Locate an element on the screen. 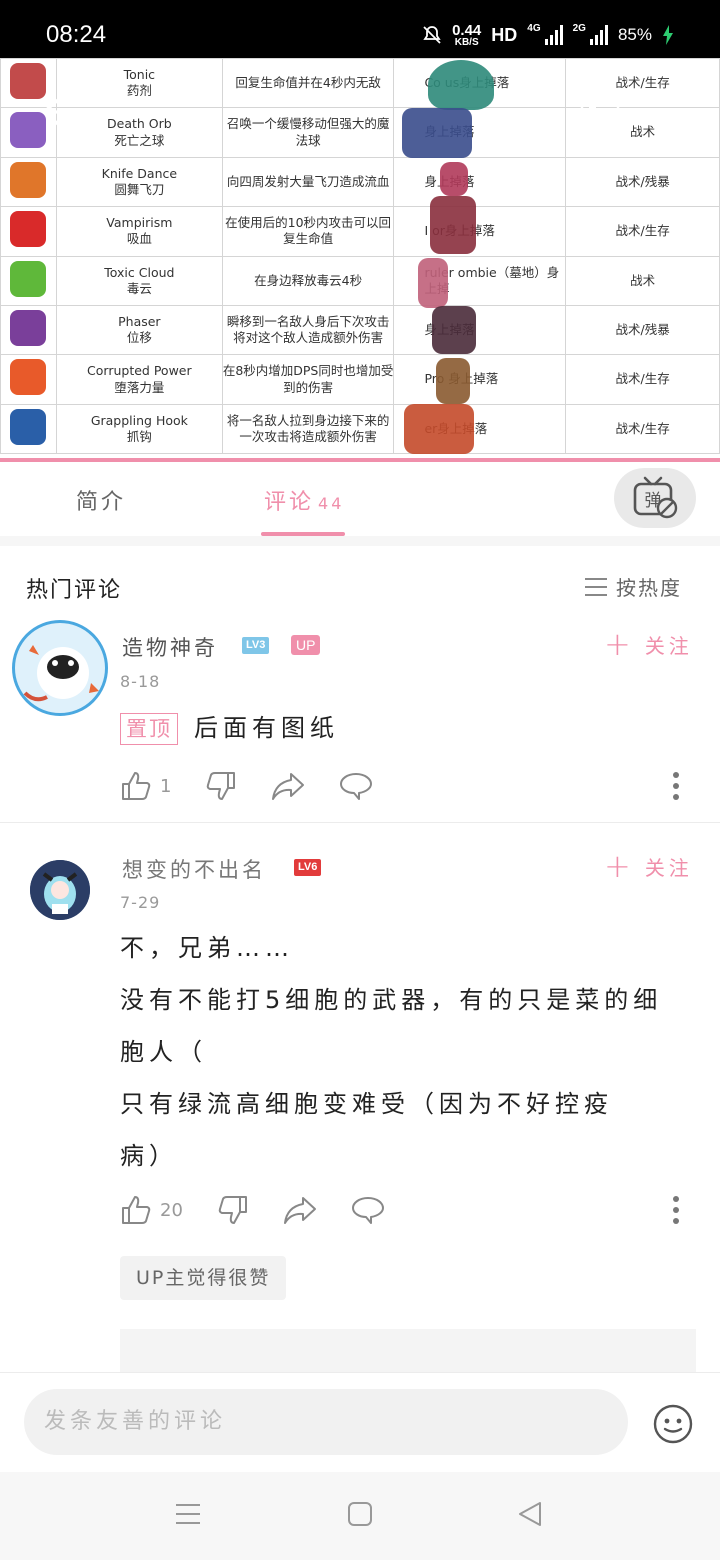 Image resolution: width=720 pixels, height=1560 pixels. hot-comments-title: 热门评论 is located at coordinates (74, 590).